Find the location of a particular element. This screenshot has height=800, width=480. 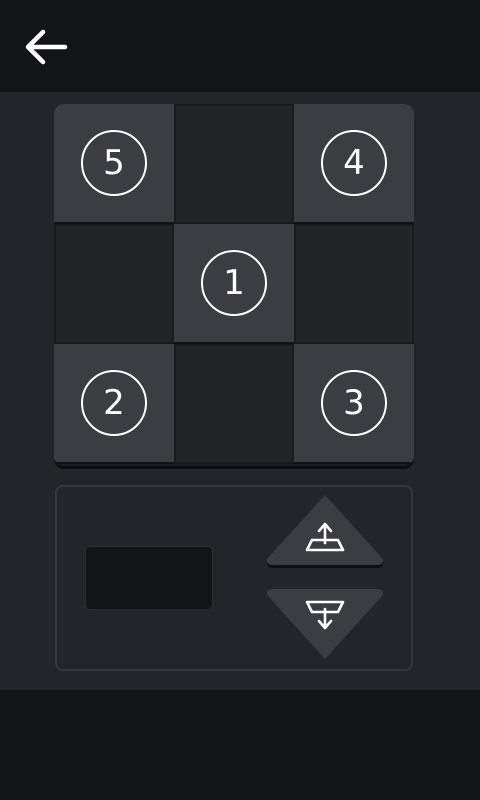

position-number: 5 is located at coordinates (114, 163).